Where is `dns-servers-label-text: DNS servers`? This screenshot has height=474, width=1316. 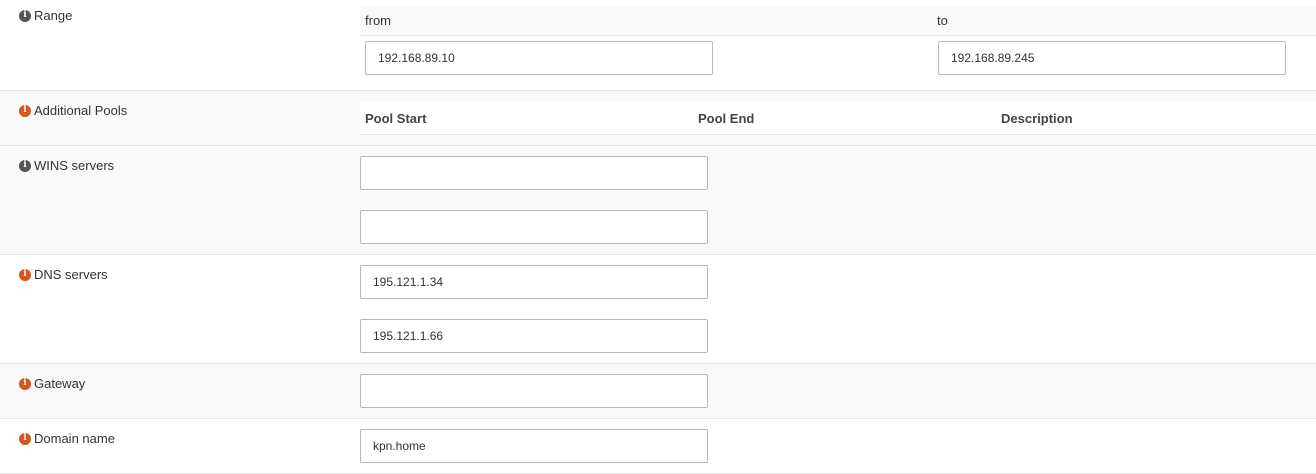
dns-servers-label-text: DNS servers is located at coordinates (71, 274).